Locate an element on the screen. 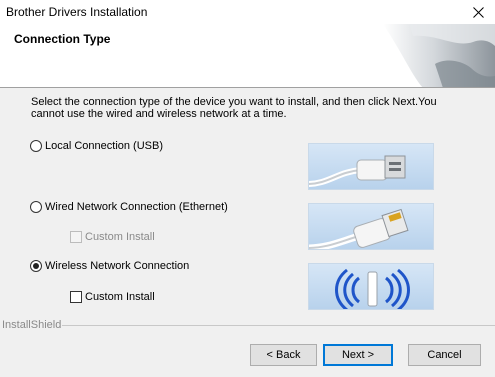 The width and height of the screenshot is (495, 377). local-connection-label: Local Connection (USB) is located at coordinates (104, 146).